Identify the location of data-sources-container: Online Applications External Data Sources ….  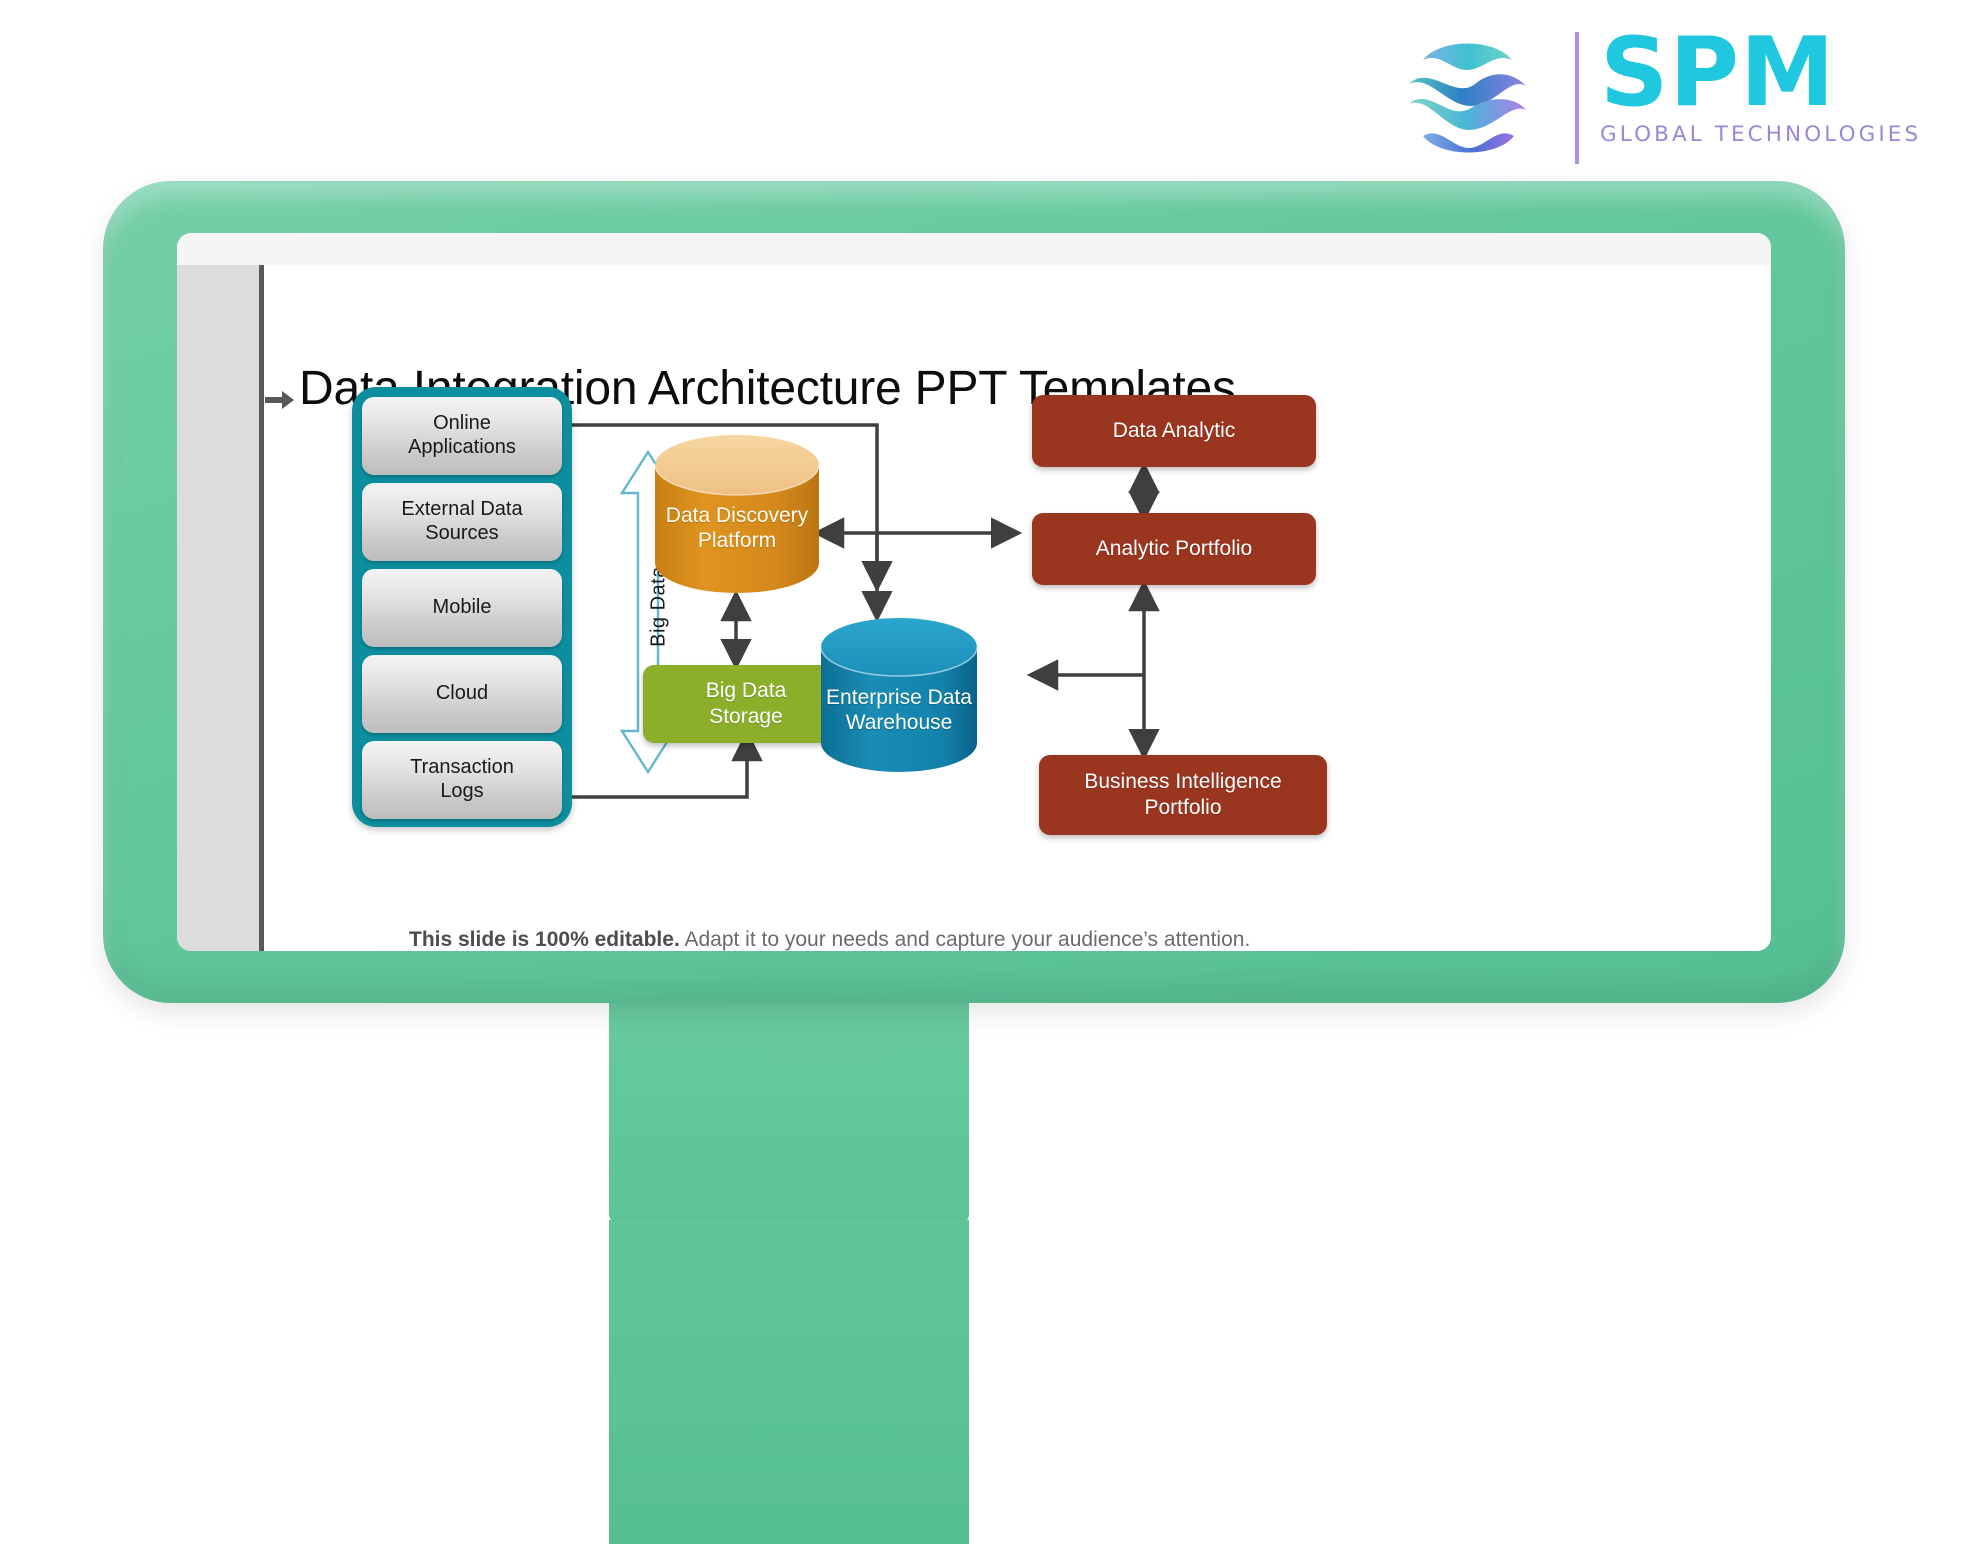
(462, 607).